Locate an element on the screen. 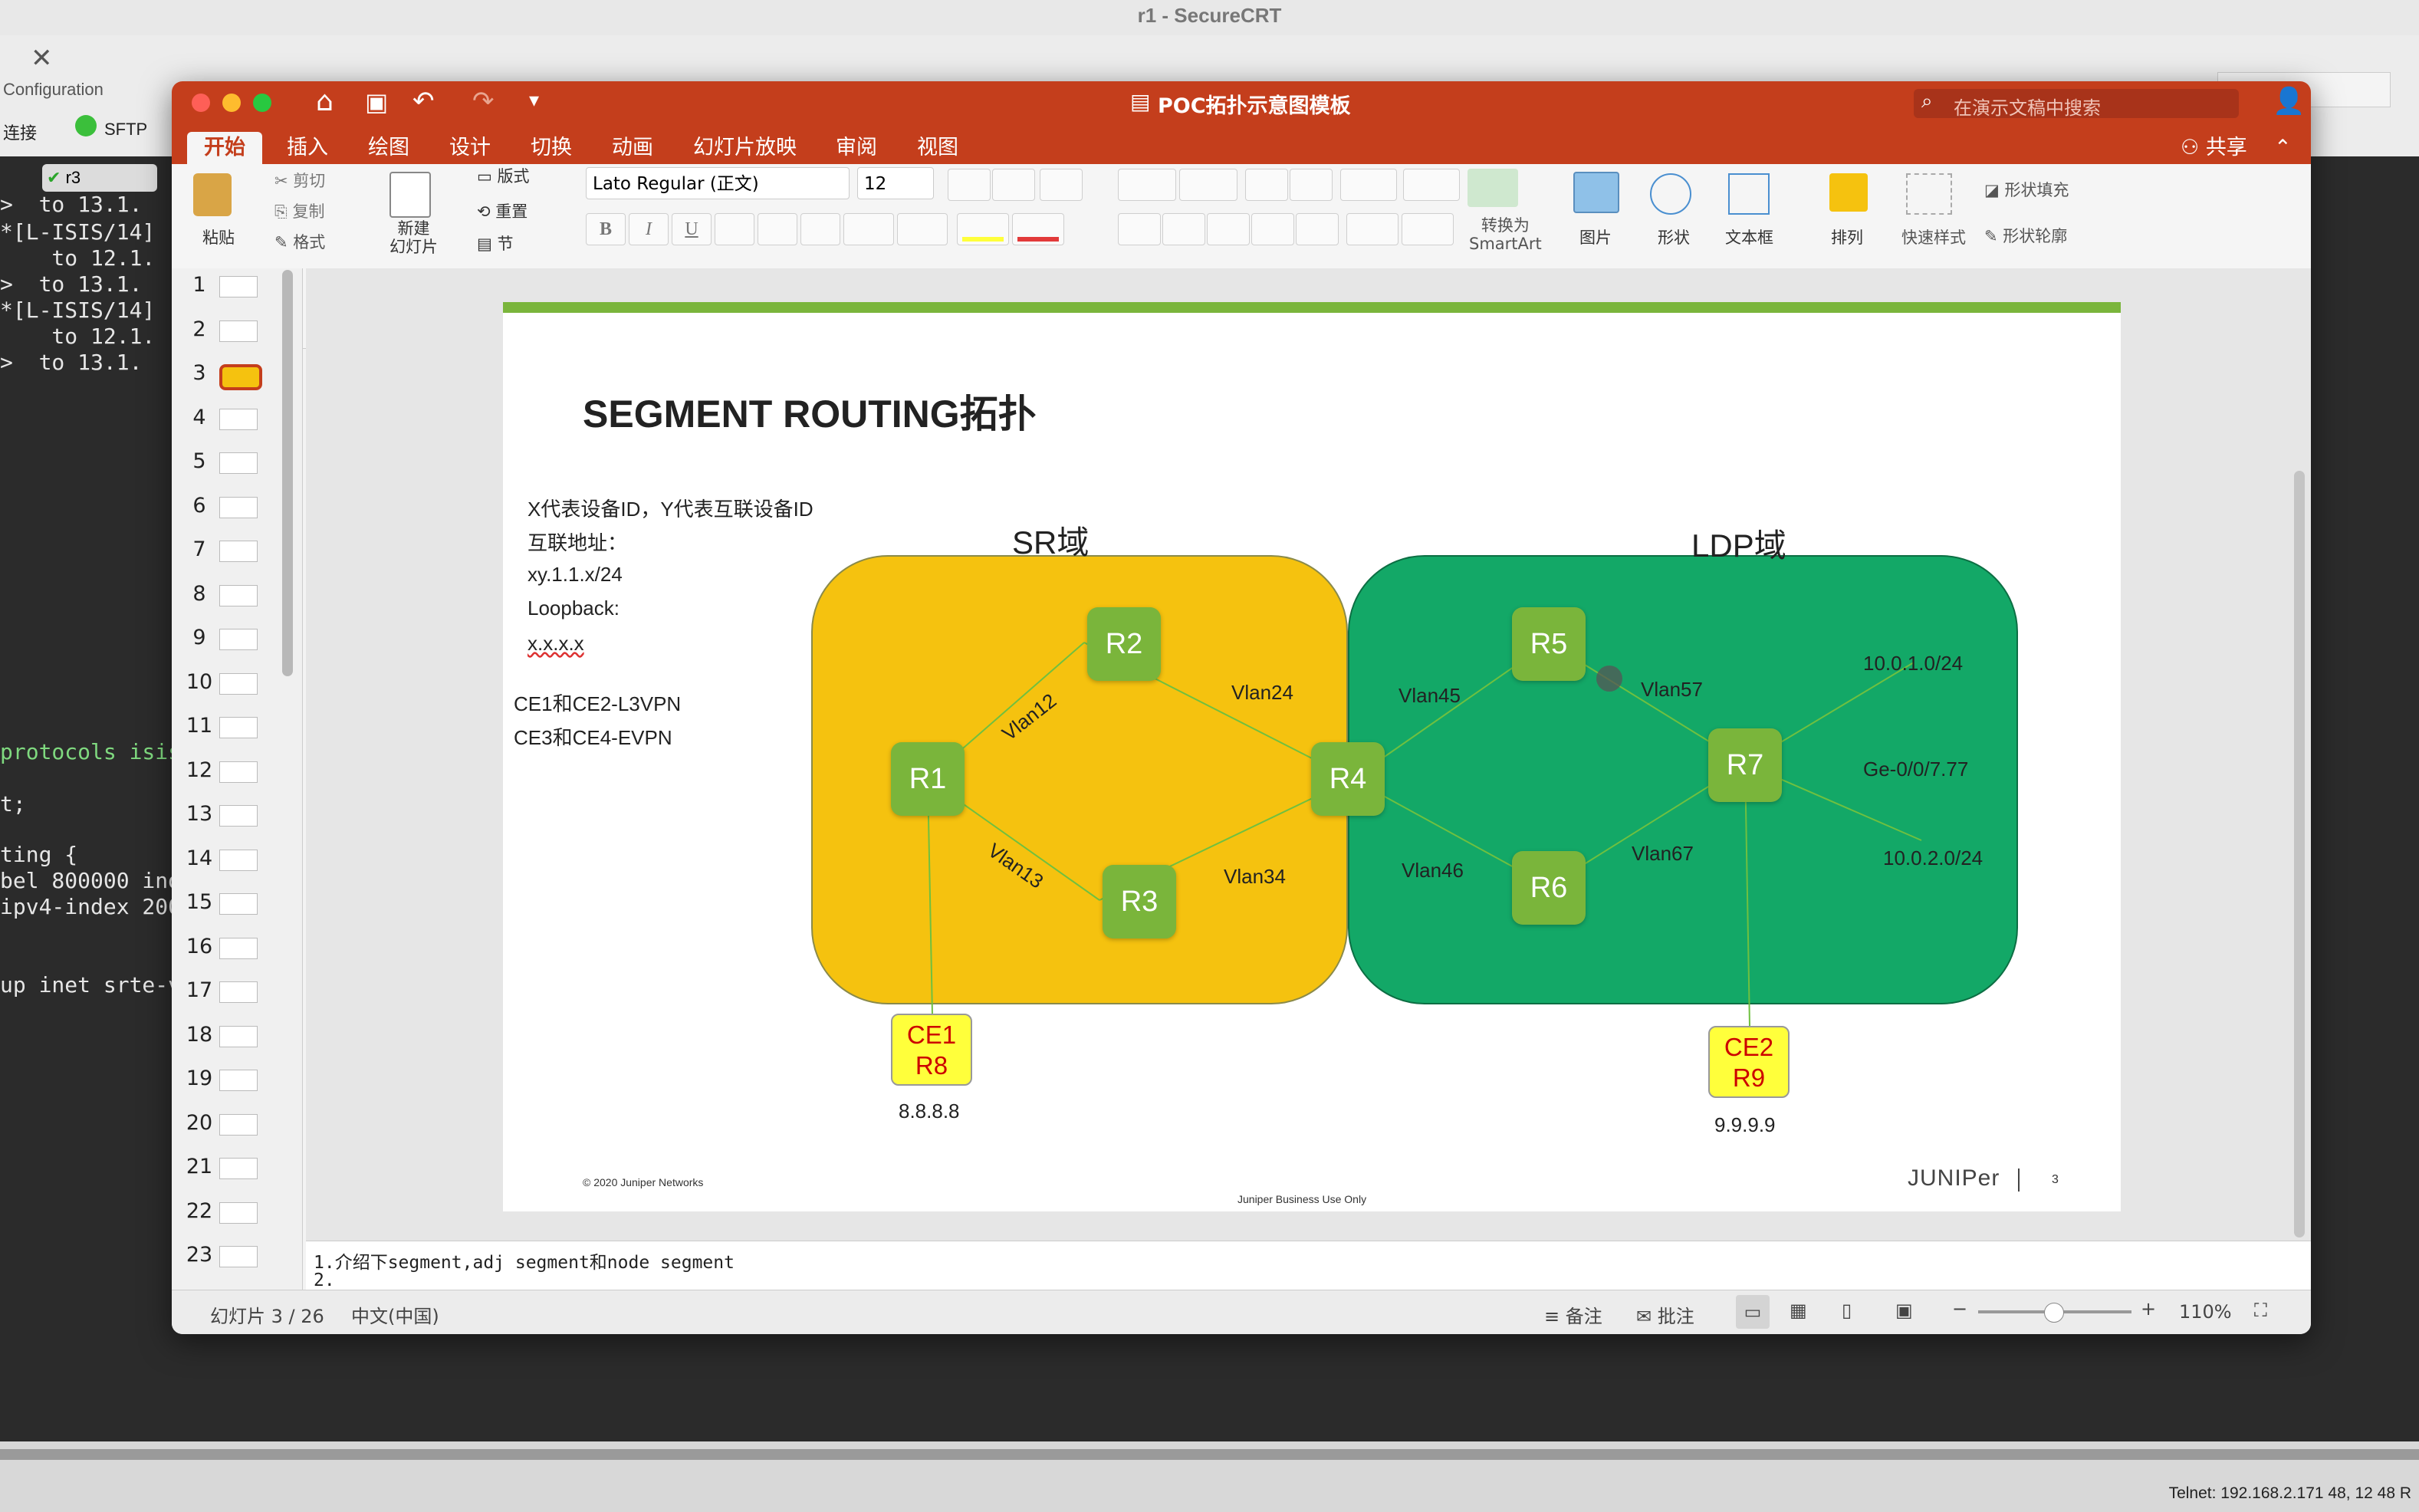  columns-button is located at coordinates (1431, 185).